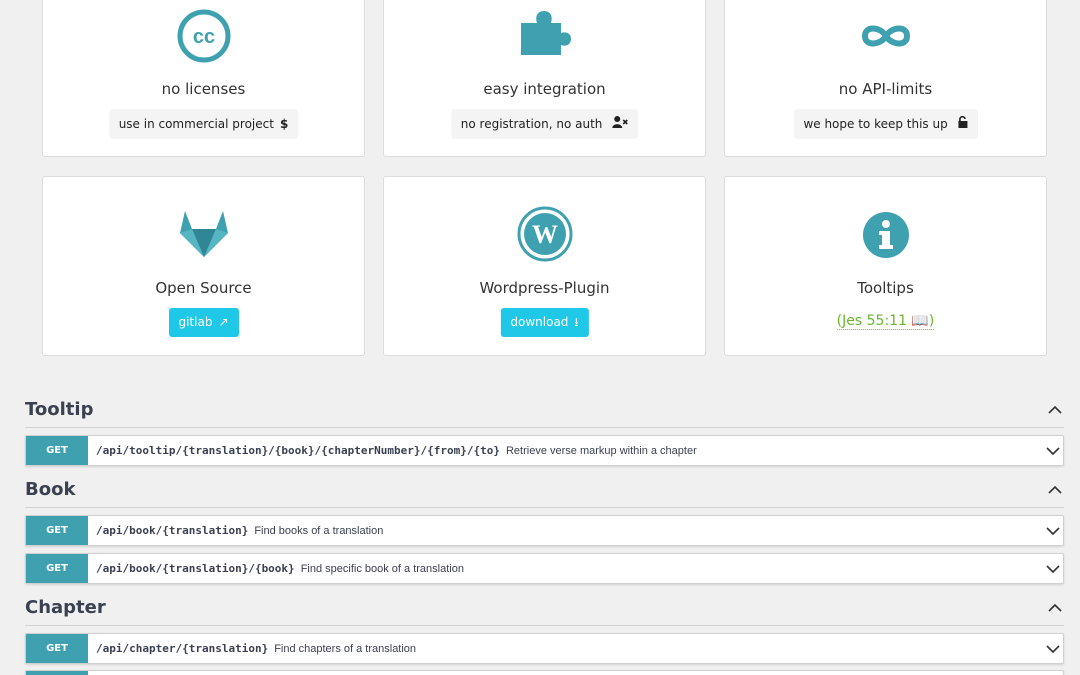 The width and height of the screenshot is (1080, 675). Describe the element at coordinates (545, 35) in the screenshot. I see `puzzle-piece-icon` at that location.